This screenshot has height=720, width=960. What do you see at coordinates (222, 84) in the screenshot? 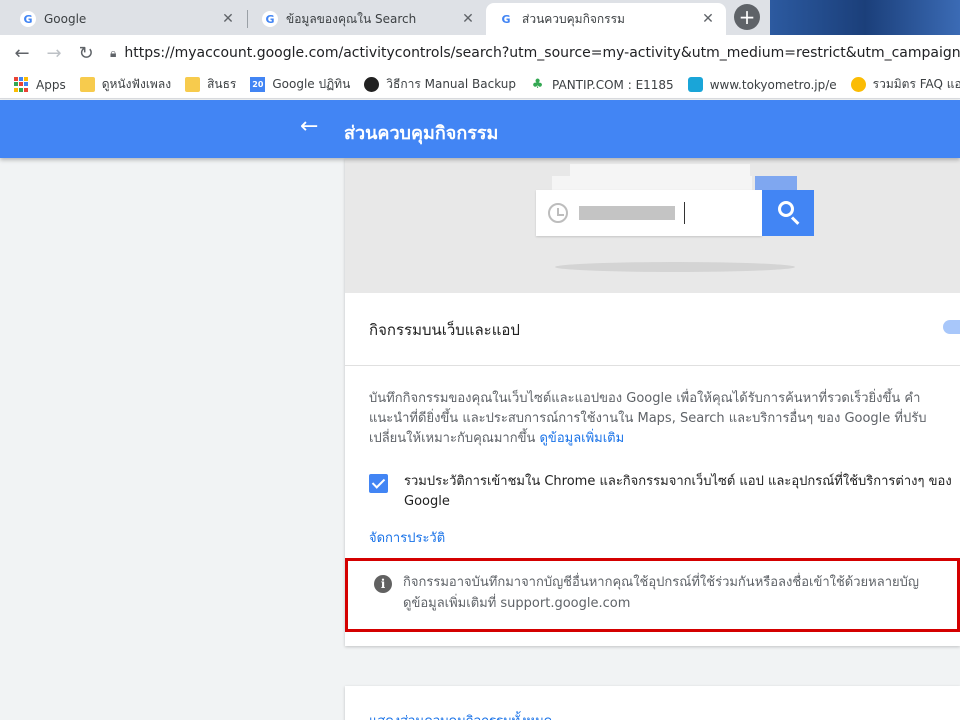
I see `bookmark-label: สินธร` at bounding box center [222, 84].